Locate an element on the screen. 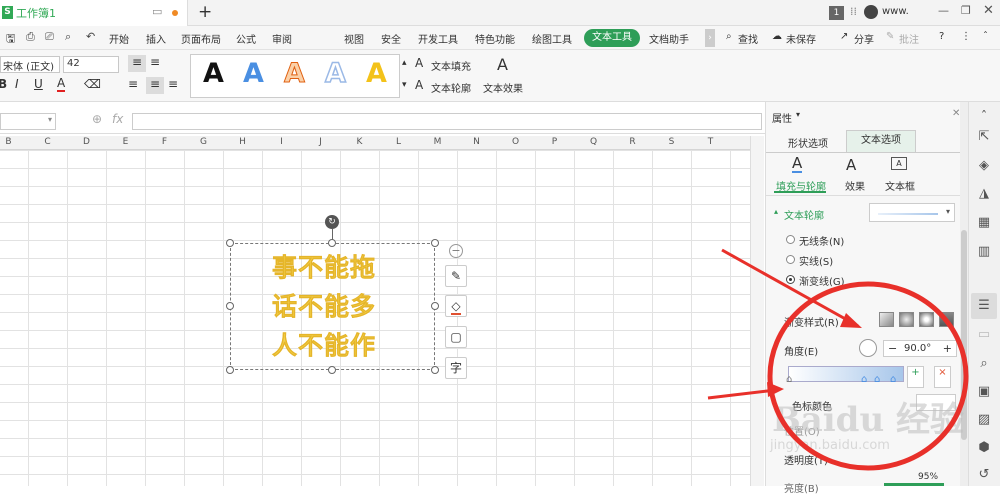 This screenshot has width=1000, height=495. column-header-cell: C is located at coordinates (47, 142).